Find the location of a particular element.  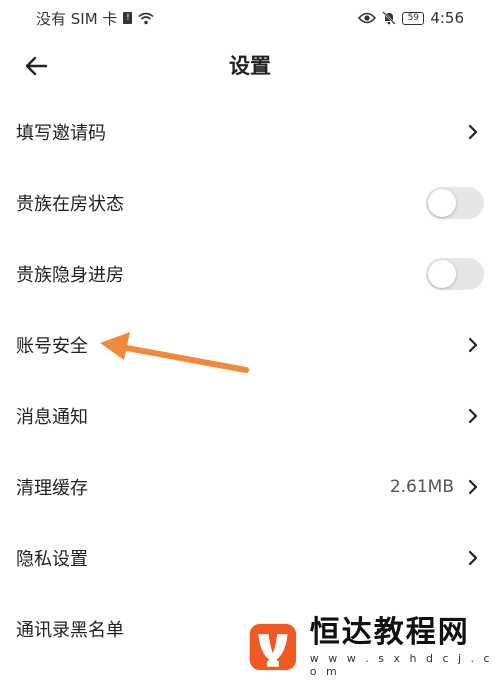

setting-label: 填写邀请码 is located at coordinates (61, 133).